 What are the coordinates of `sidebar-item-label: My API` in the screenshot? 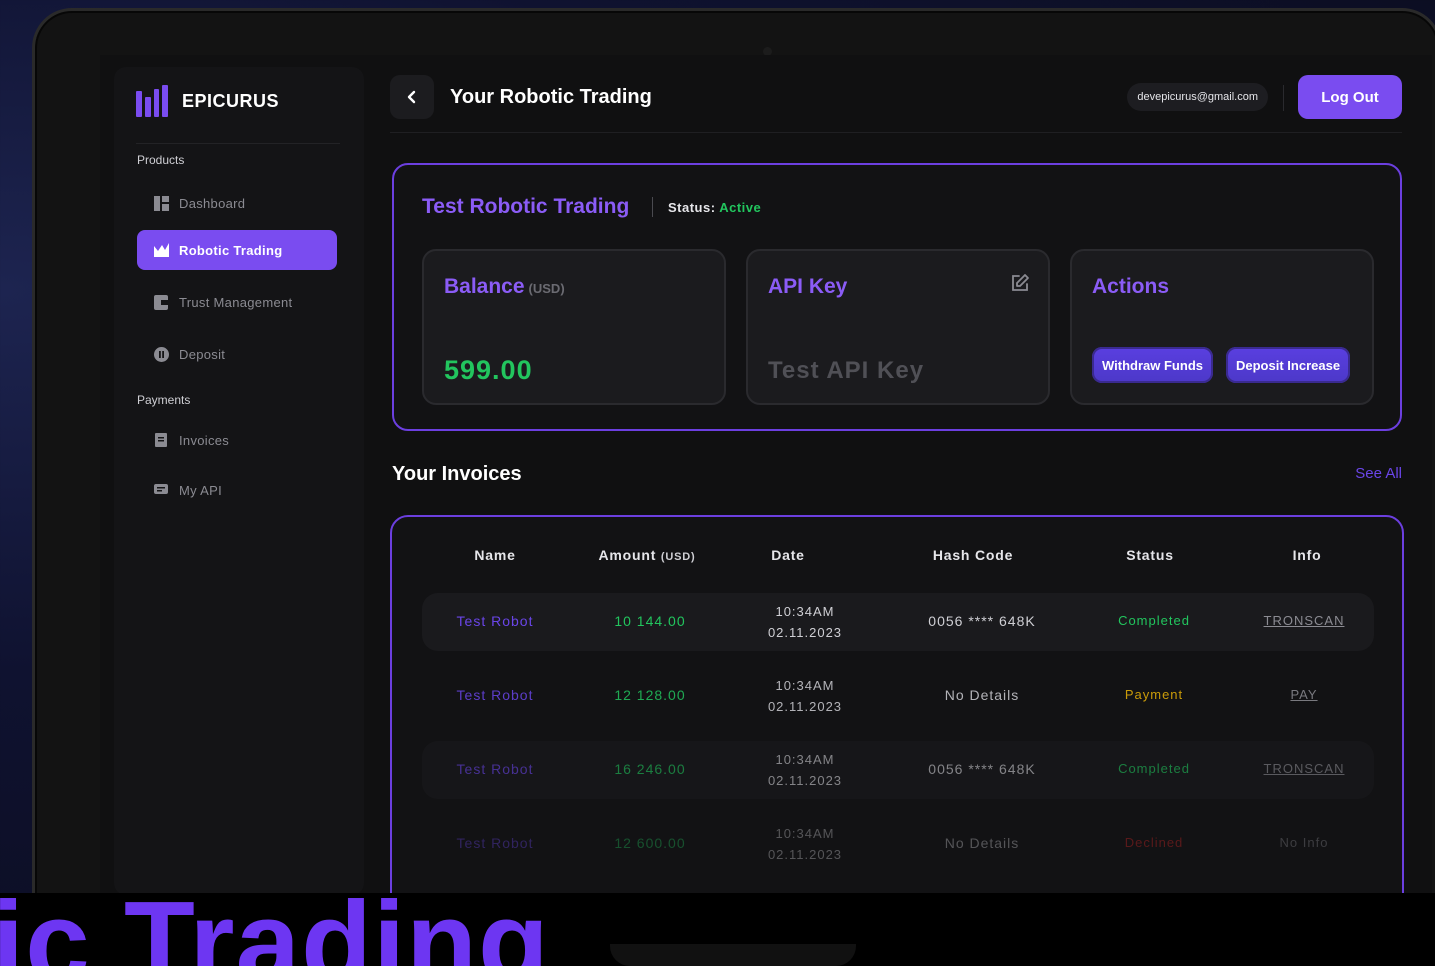 It's located at (200, 490).